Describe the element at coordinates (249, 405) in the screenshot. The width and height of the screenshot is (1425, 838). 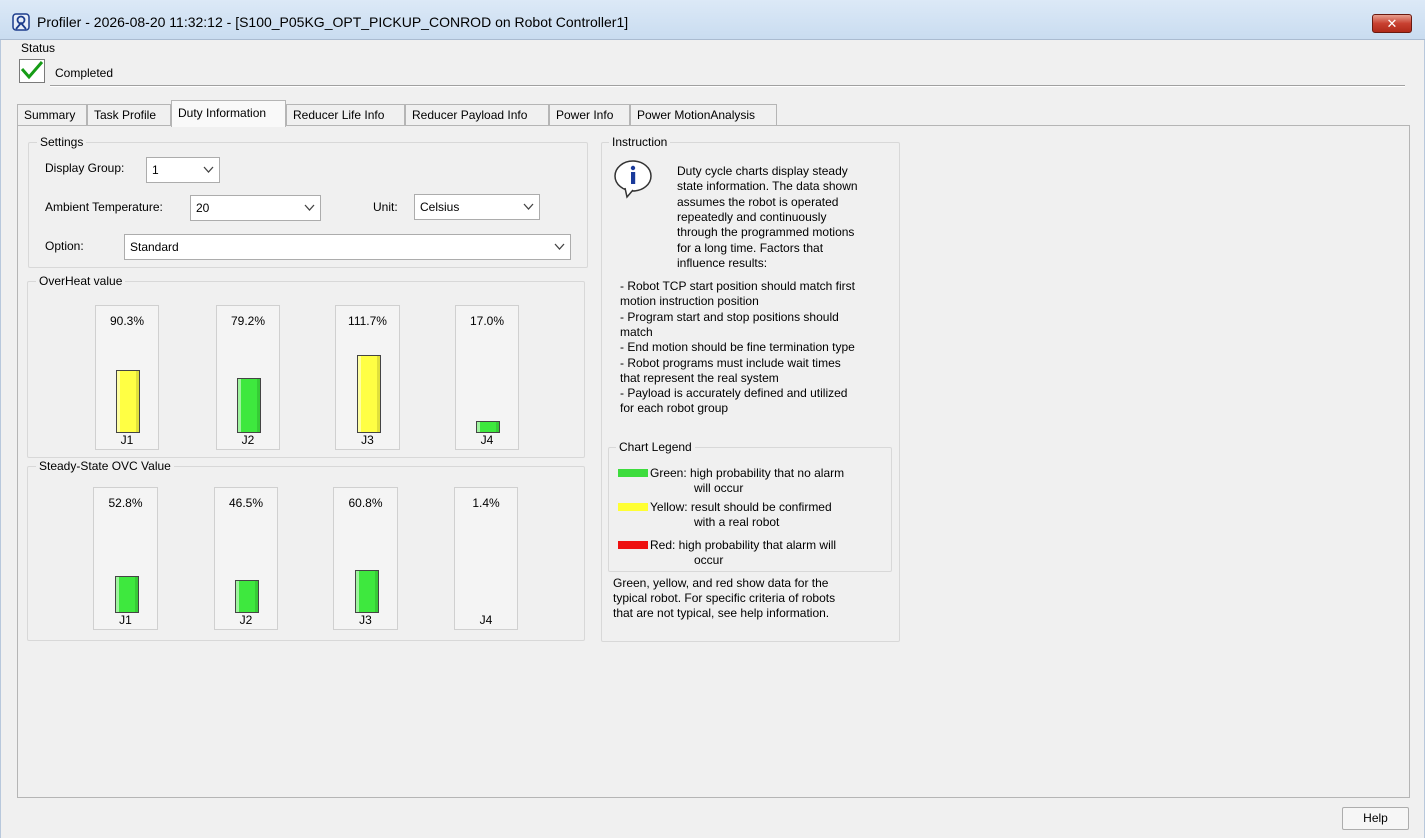
I see `bar-fill-j2` at that location.